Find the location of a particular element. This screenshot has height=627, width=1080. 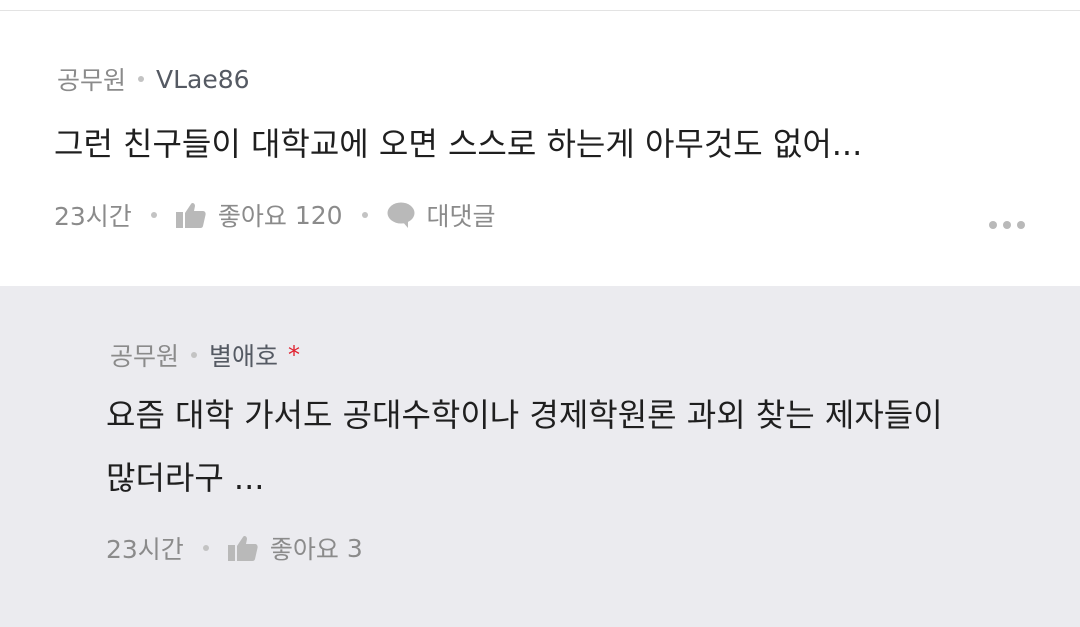

reply-text-line: 요즘 대학 가서도 공대수학이나 경제학원론 과외 찾는 제자들이 is located at coordinates (524, 415).